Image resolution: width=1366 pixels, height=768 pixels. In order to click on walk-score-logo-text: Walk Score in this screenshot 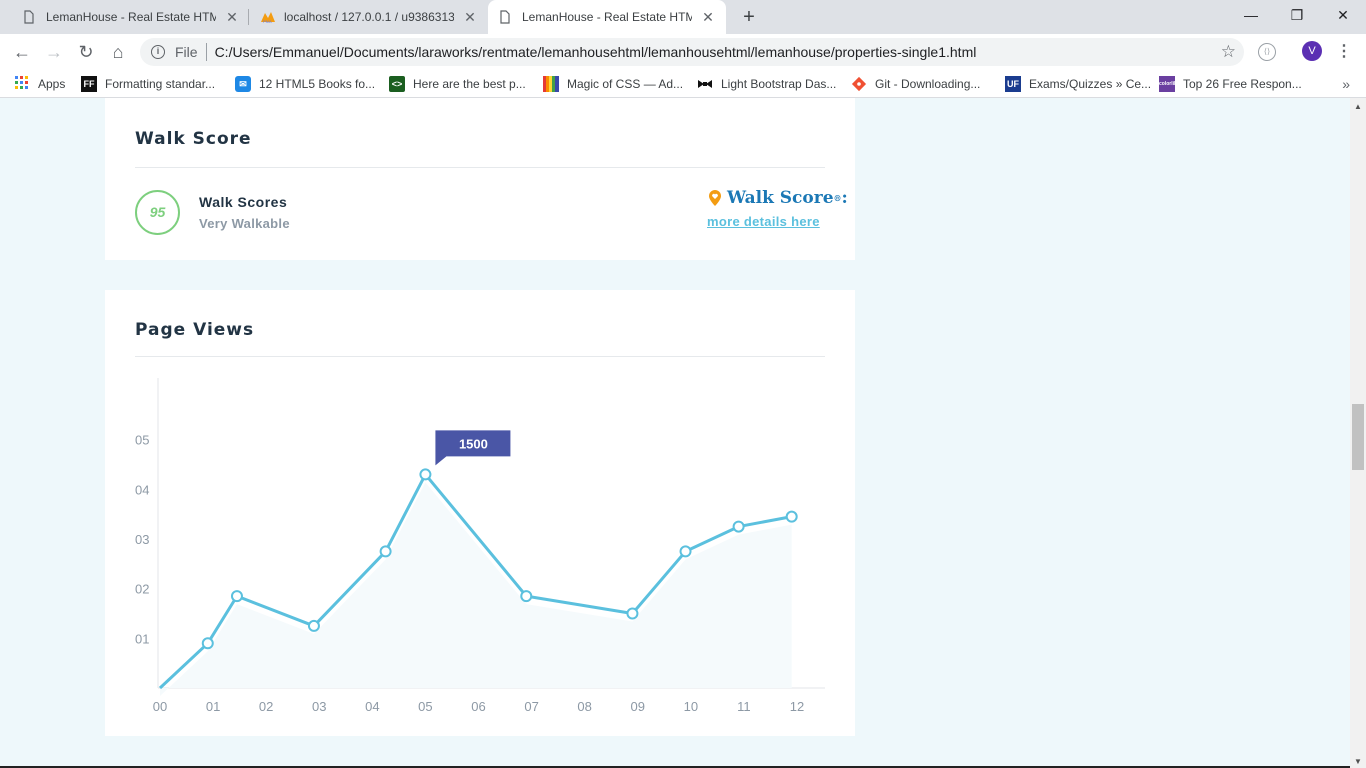, I will do `click(780, 198)`.